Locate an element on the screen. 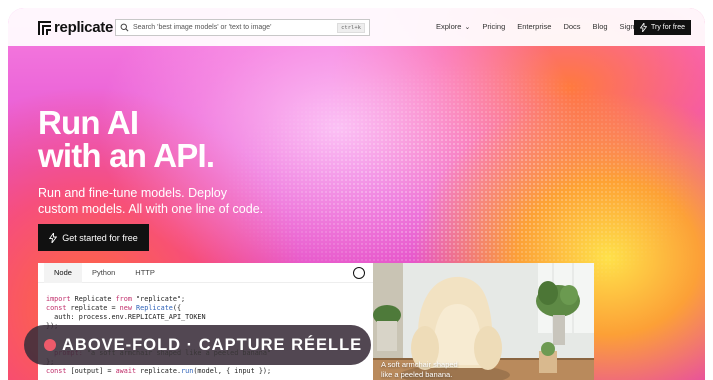  code-token: replicate = is located at coordinates (93, 308).